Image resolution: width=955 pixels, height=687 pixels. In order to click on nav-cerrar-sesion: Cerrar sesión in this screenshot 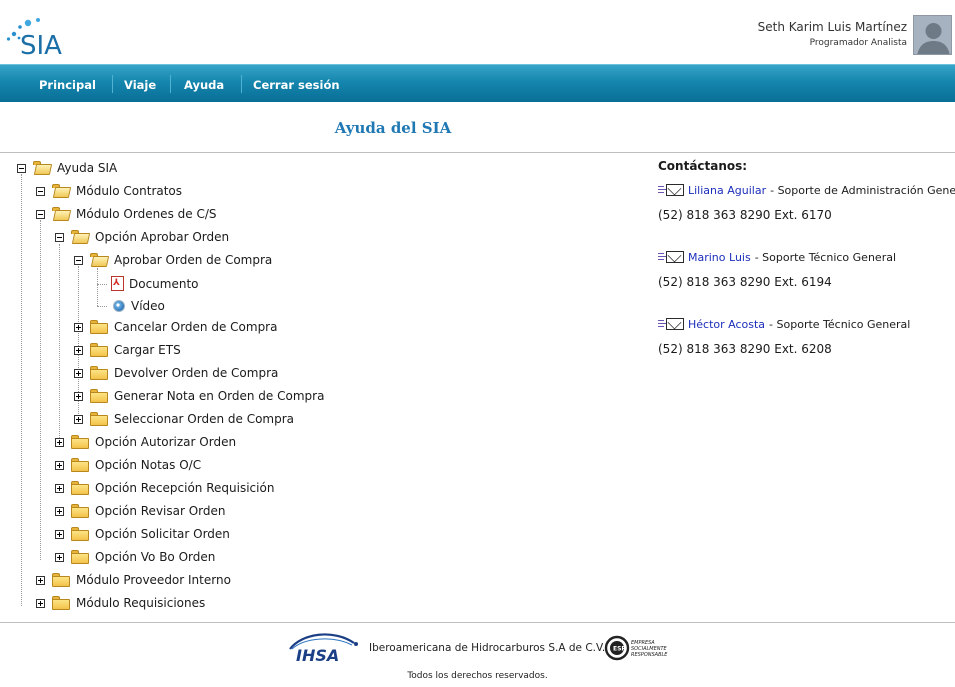, I will do `click(296, 85)`.